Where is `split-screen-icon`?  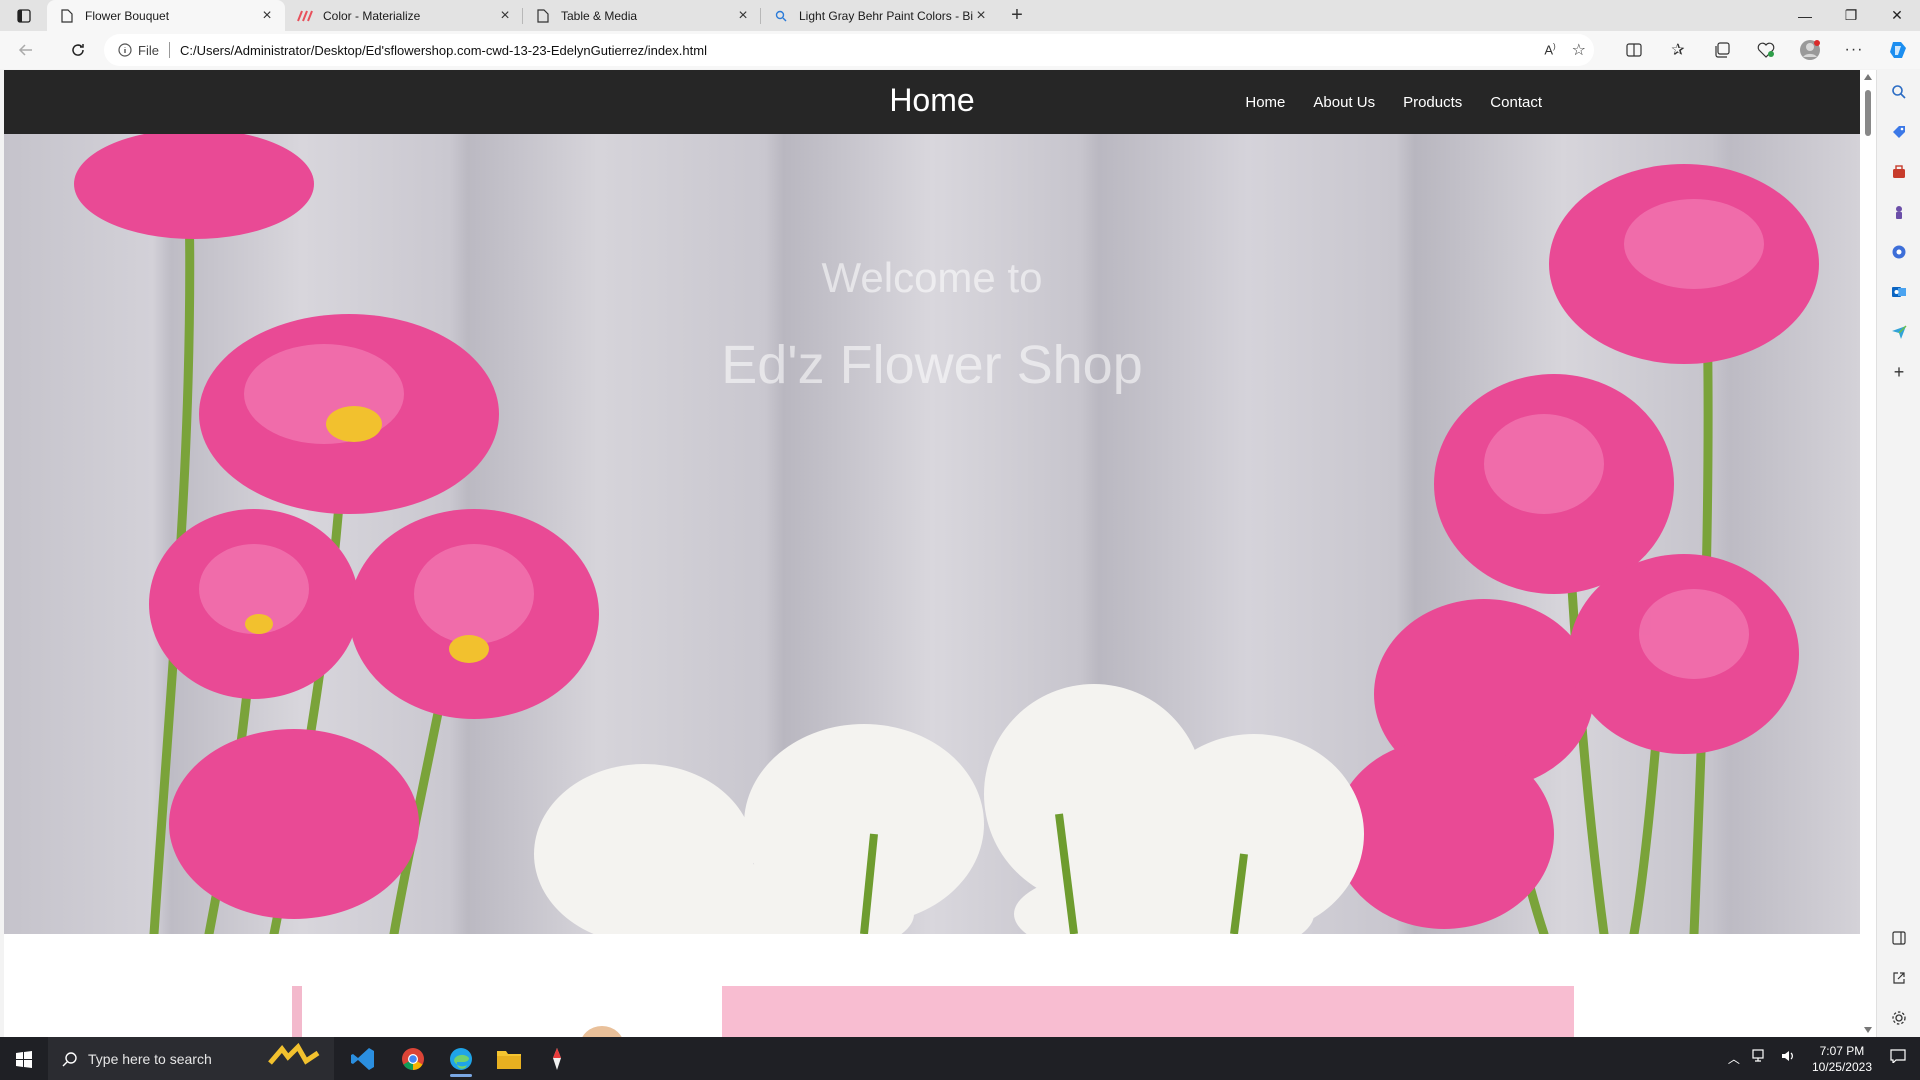
split-screen-icon is located at coordinates (1634, 50).